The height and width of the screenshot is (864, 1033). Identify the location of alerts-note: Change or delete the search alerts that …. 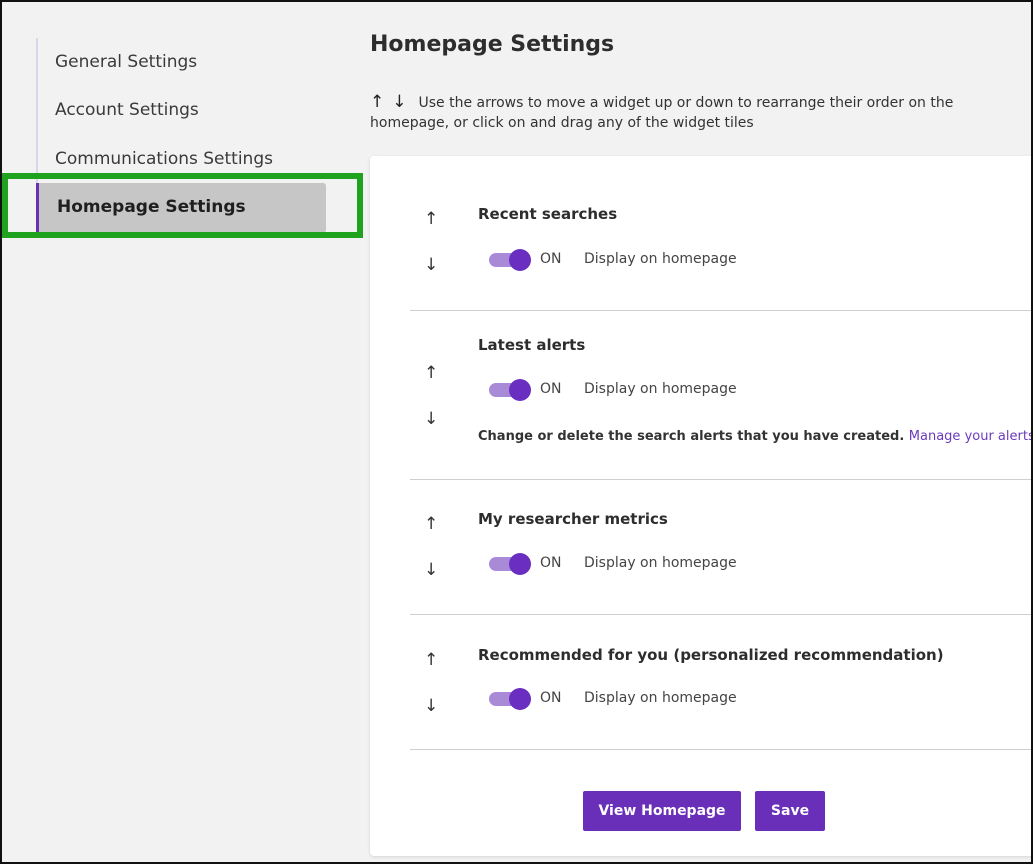
(754, 436).